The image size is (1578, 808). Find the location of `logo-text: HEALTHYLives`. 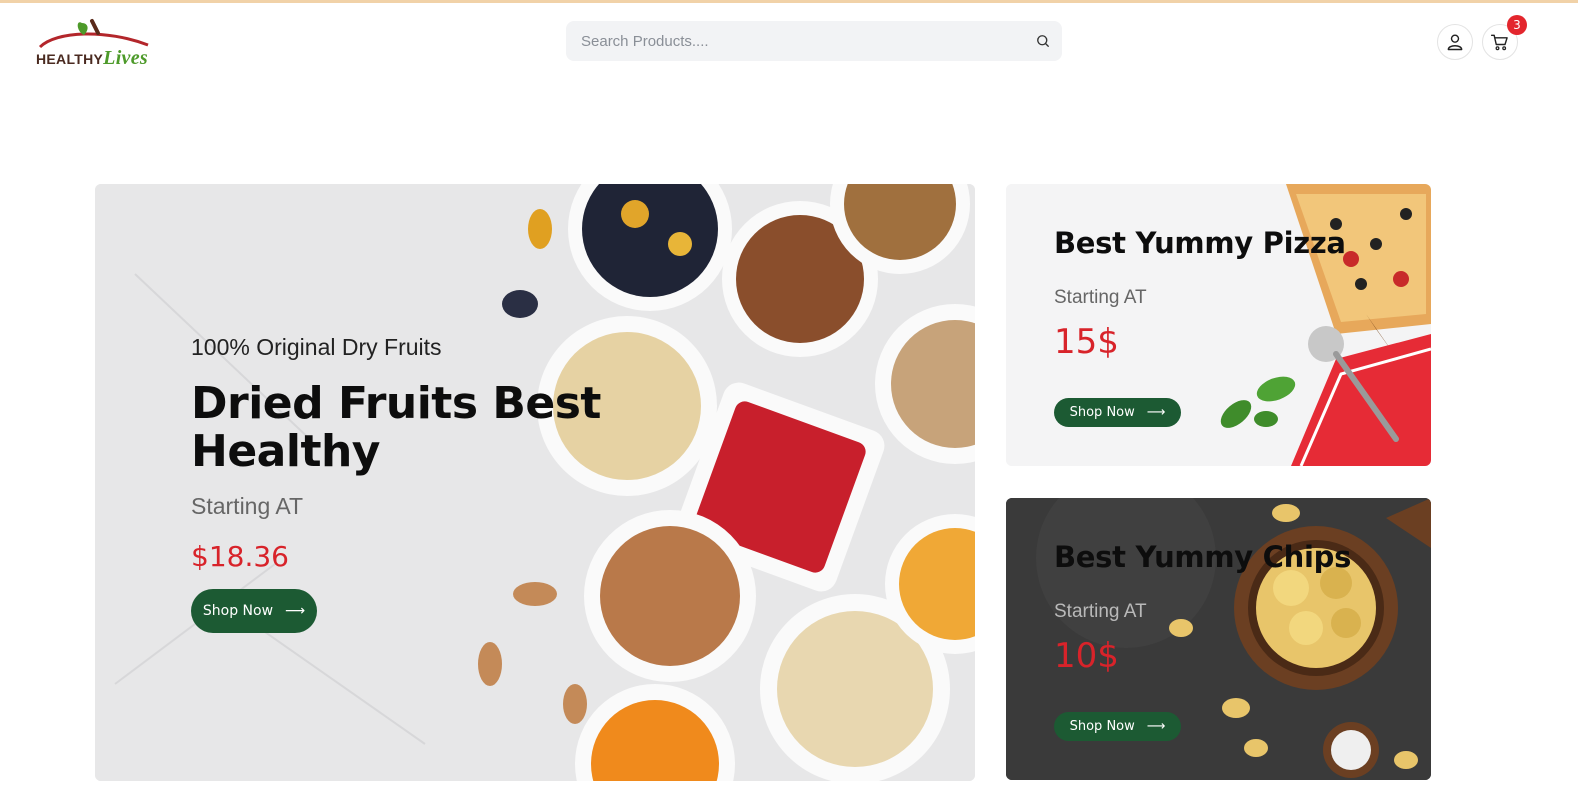

logo-text: HEALTHYLives is located at coordinates (92, 58).